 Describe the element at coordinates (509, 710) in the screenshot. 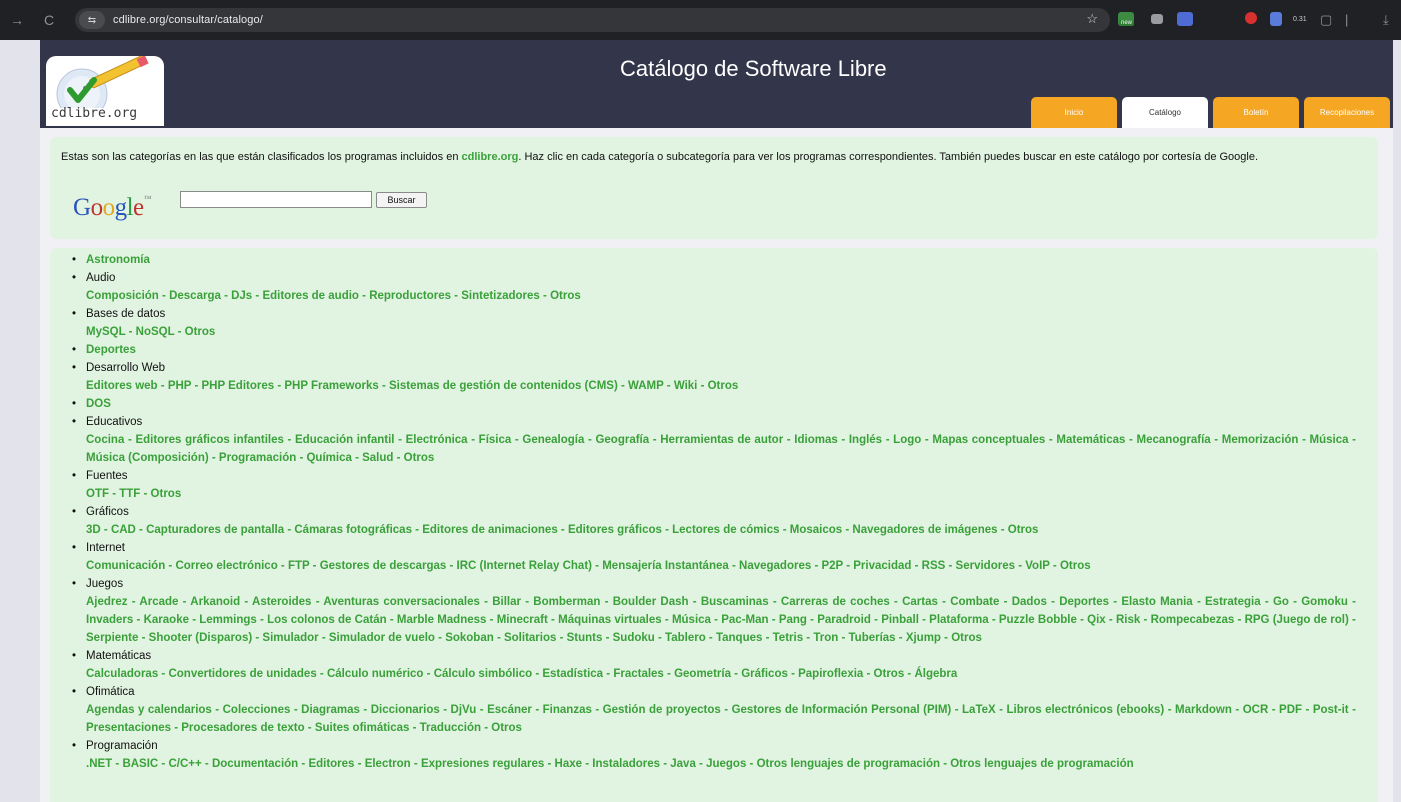

I see `subcategory-link: Escáner` at that location.